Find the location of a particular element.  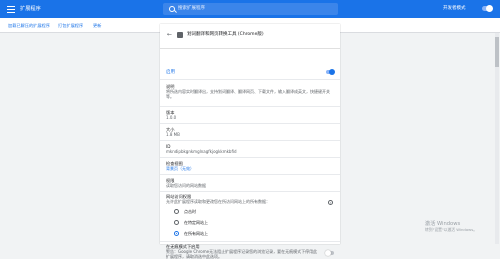

radio-specific-sites-label: 在特定网站上 is located at coordinates (196, 222).